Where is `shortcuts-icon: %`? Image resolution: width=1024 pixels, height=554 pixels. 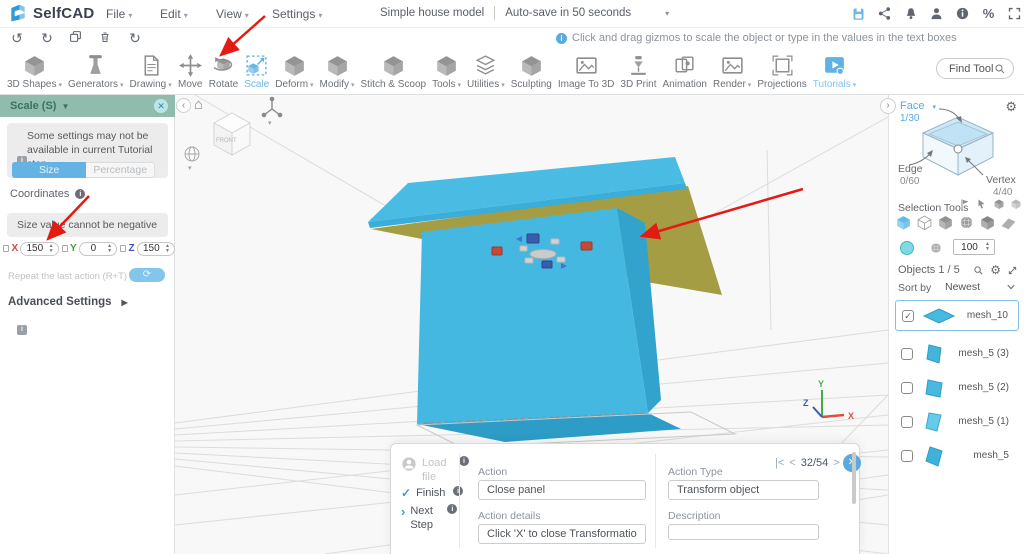 shortcuts-icon: % is located at coordinates (988, 13).